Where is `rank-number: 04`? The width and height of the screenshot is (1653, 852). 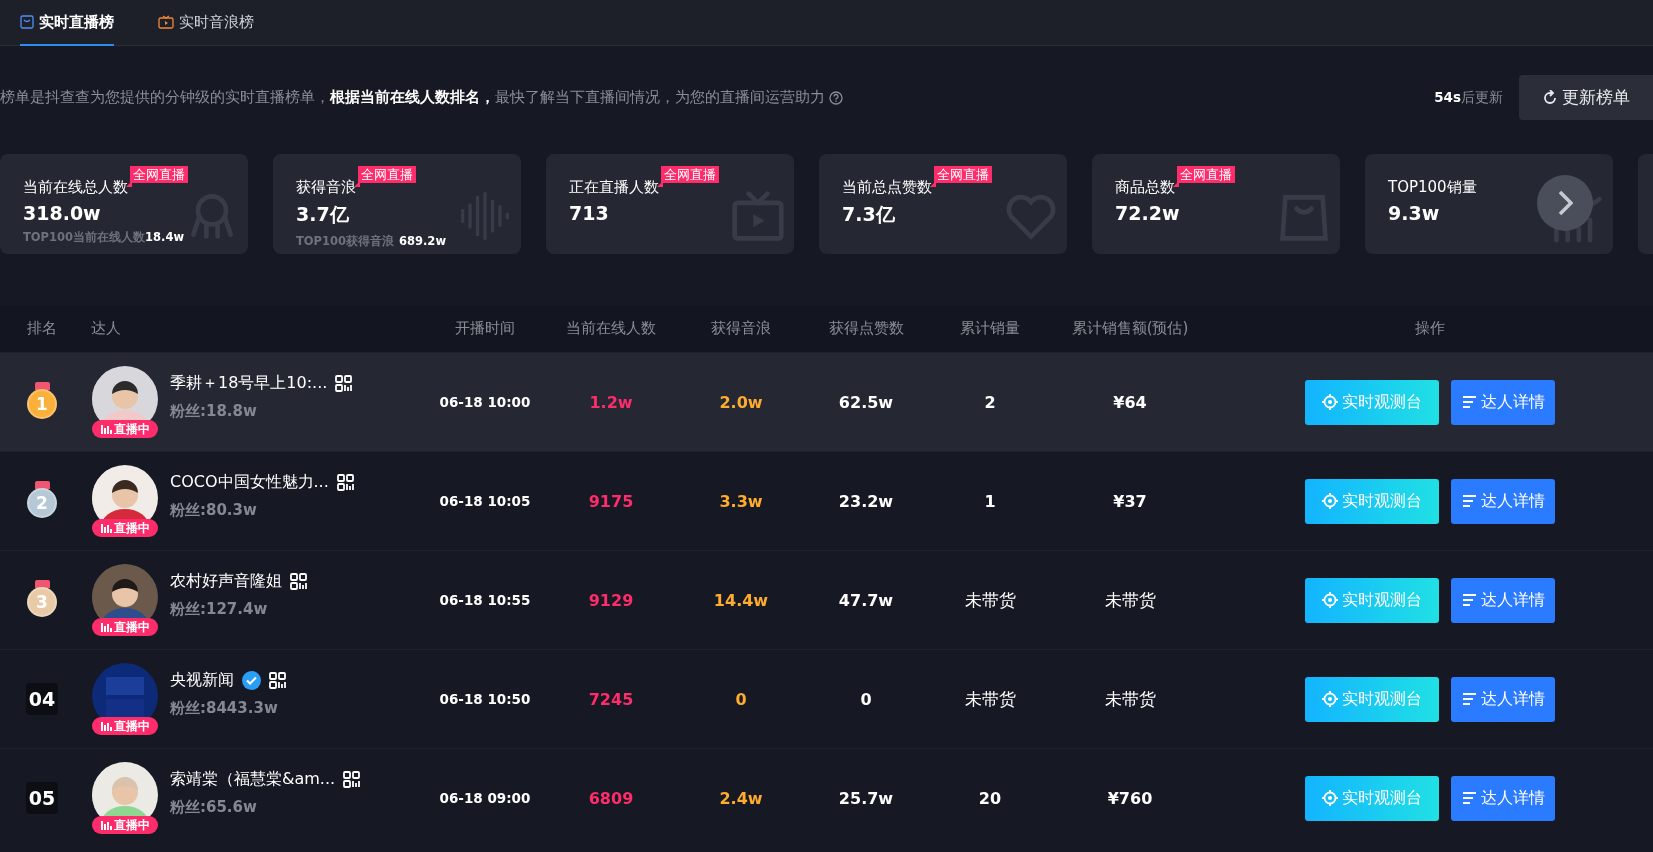
rank-number: 04 is located at coordinates (42, 699).